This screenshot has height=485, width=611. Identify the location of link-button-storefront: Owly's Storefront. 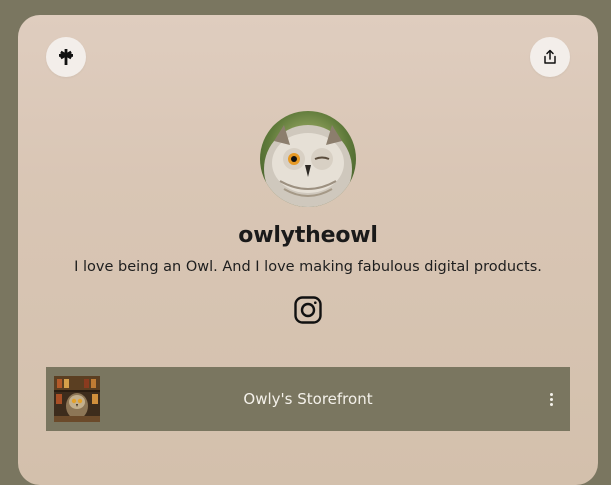
(308, 399).